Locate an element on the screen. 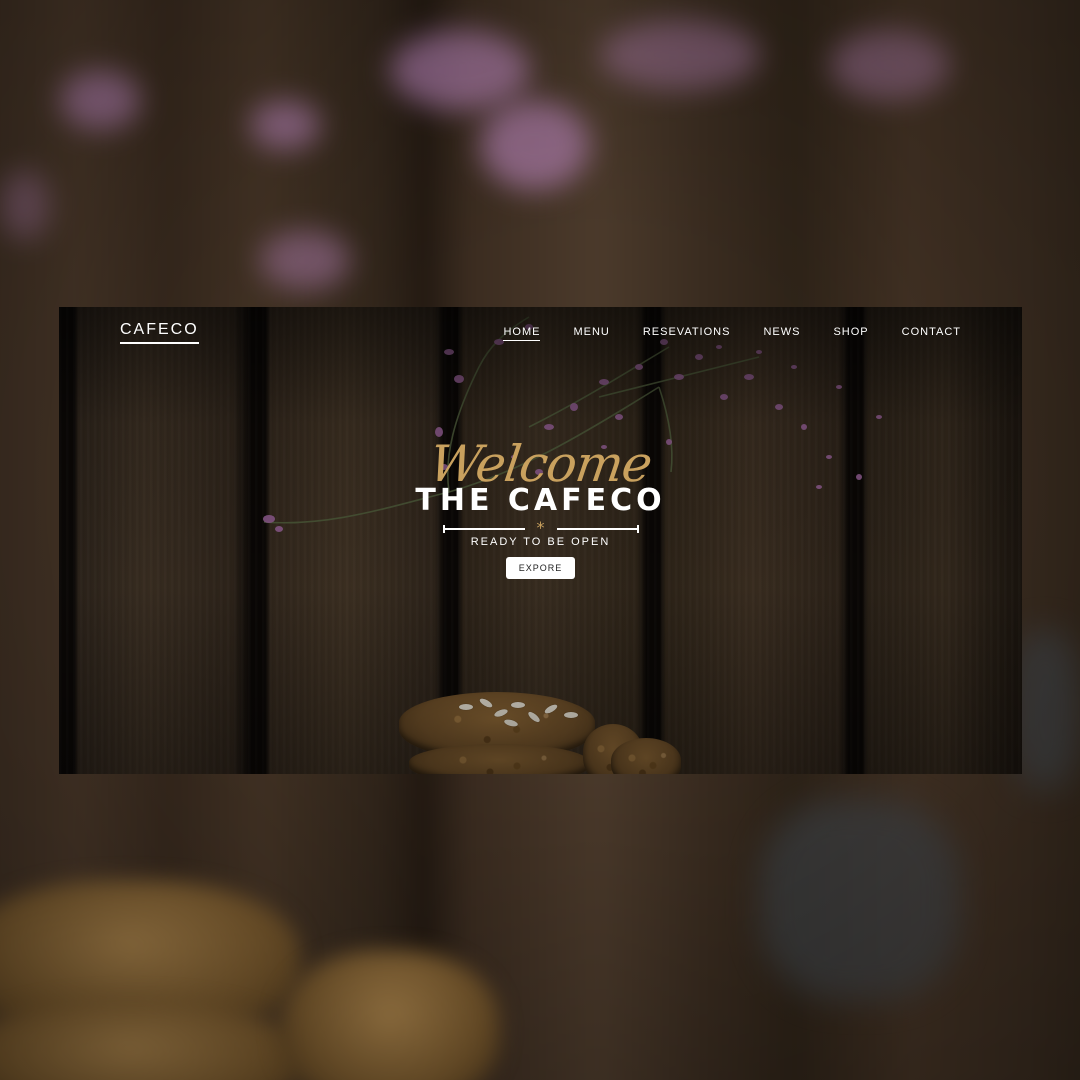 The width and height of the screenshot is (1080, 1080). hero-script-heading: Welcome is located at coordinates (540, 464).